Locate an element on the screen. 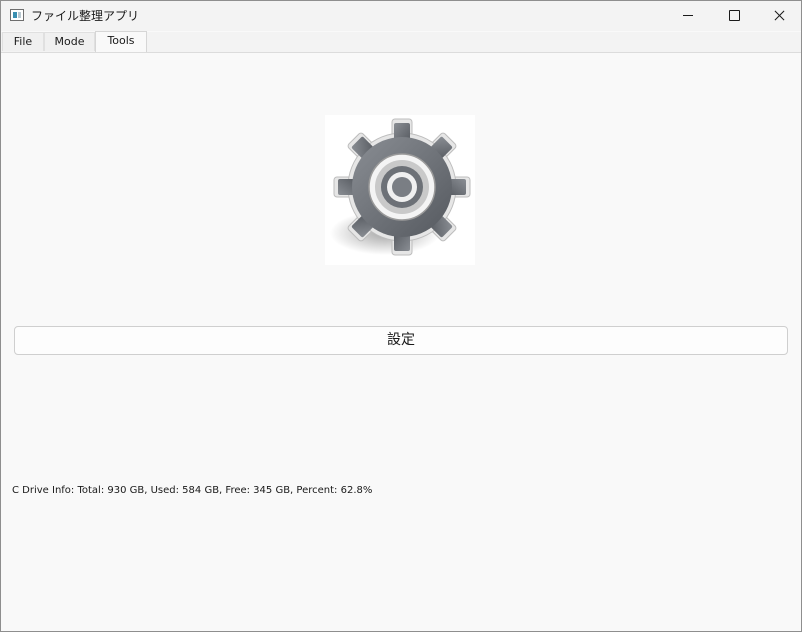  tab-mode: Mode is located at coordinates (69, 41).